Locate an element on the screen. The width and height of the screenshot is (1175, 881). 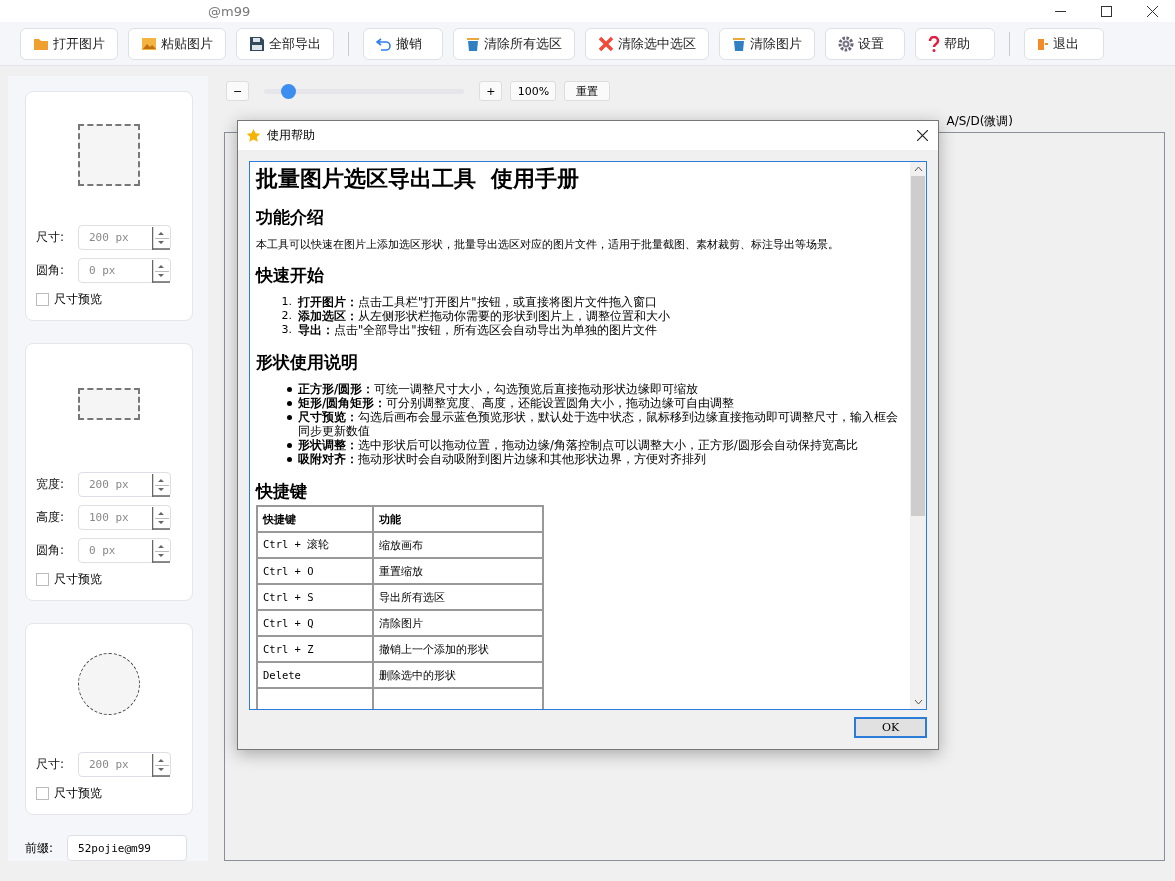
section-heading: 功能介绍 is located at coordinates (290, 217).